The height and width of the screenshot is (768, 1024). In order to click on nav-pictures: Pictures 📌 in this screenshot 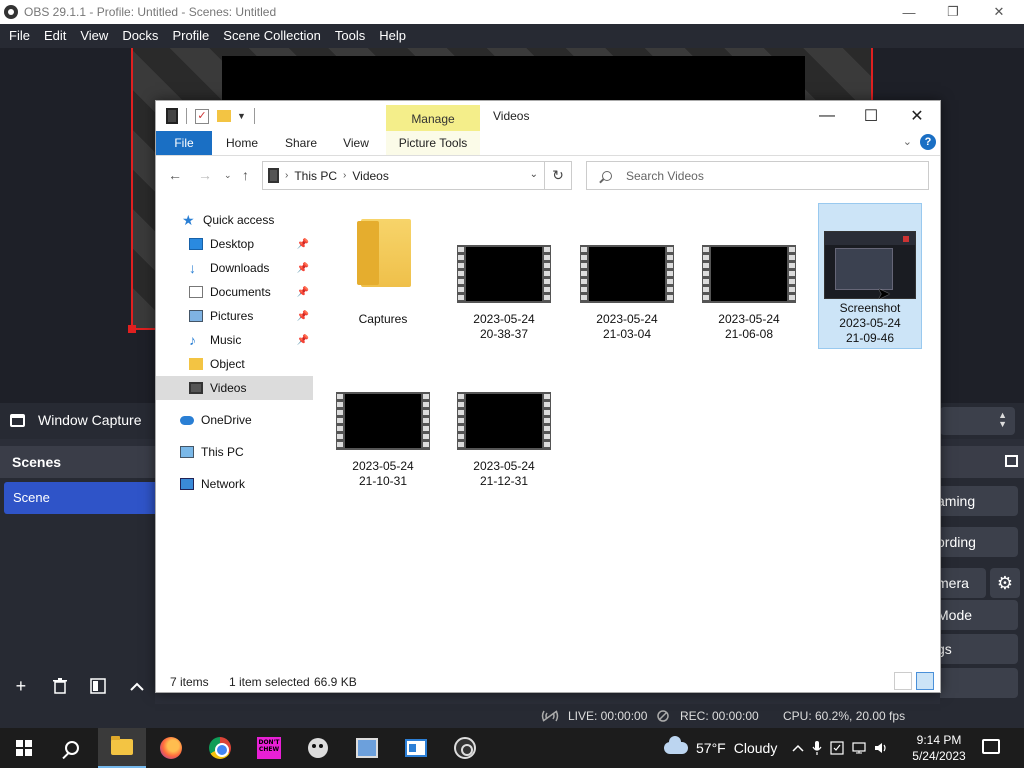, I will do `click(234, 316)`.